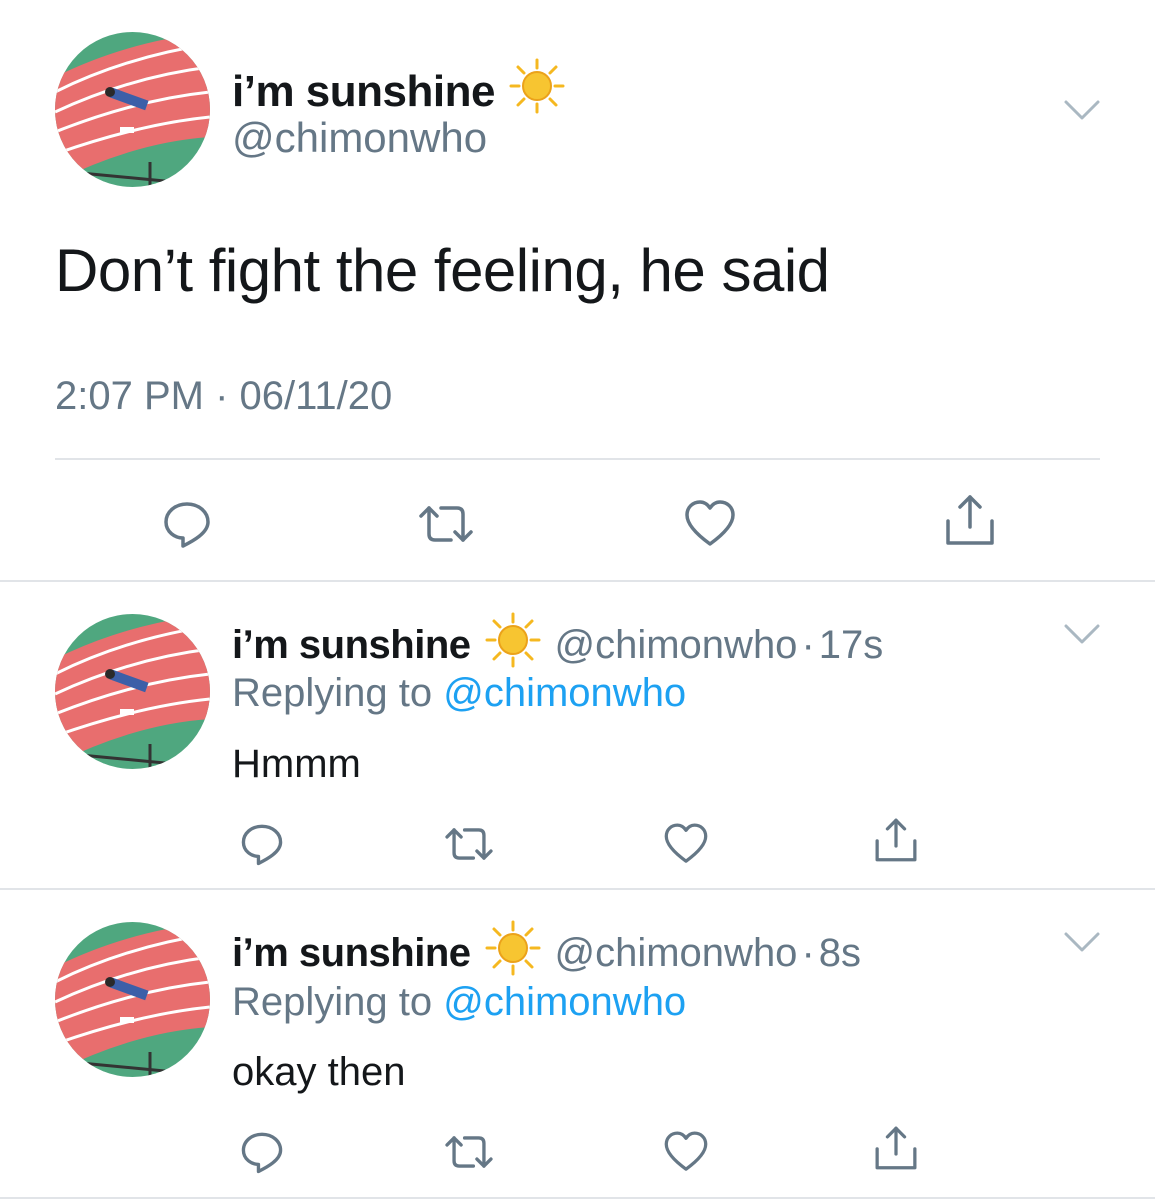  I want to click on age: 17s, so click(851, 645).